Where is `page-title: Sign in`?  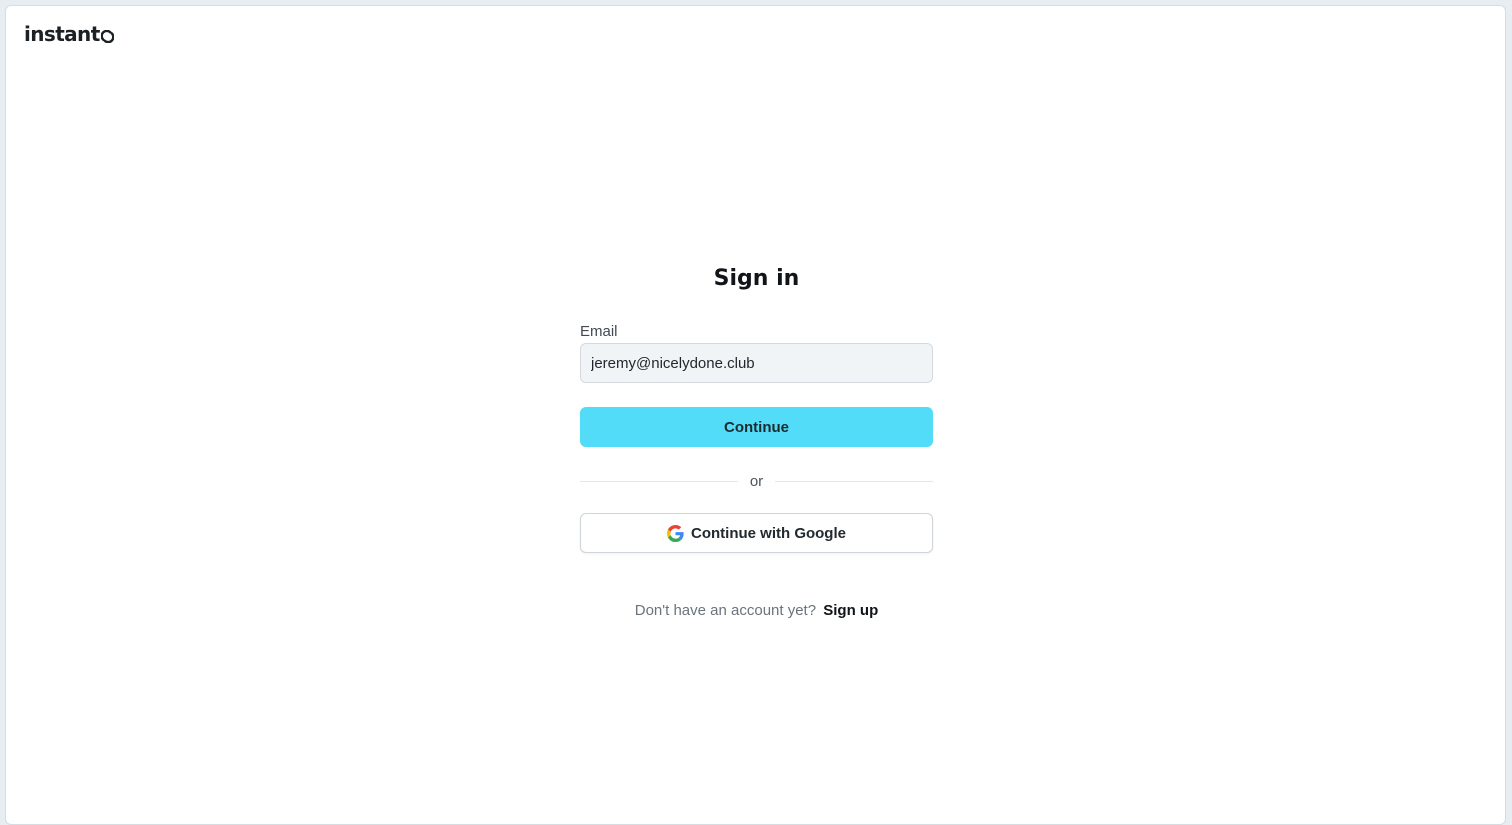 page-title: Sign in is located at coordinates (756, 278).